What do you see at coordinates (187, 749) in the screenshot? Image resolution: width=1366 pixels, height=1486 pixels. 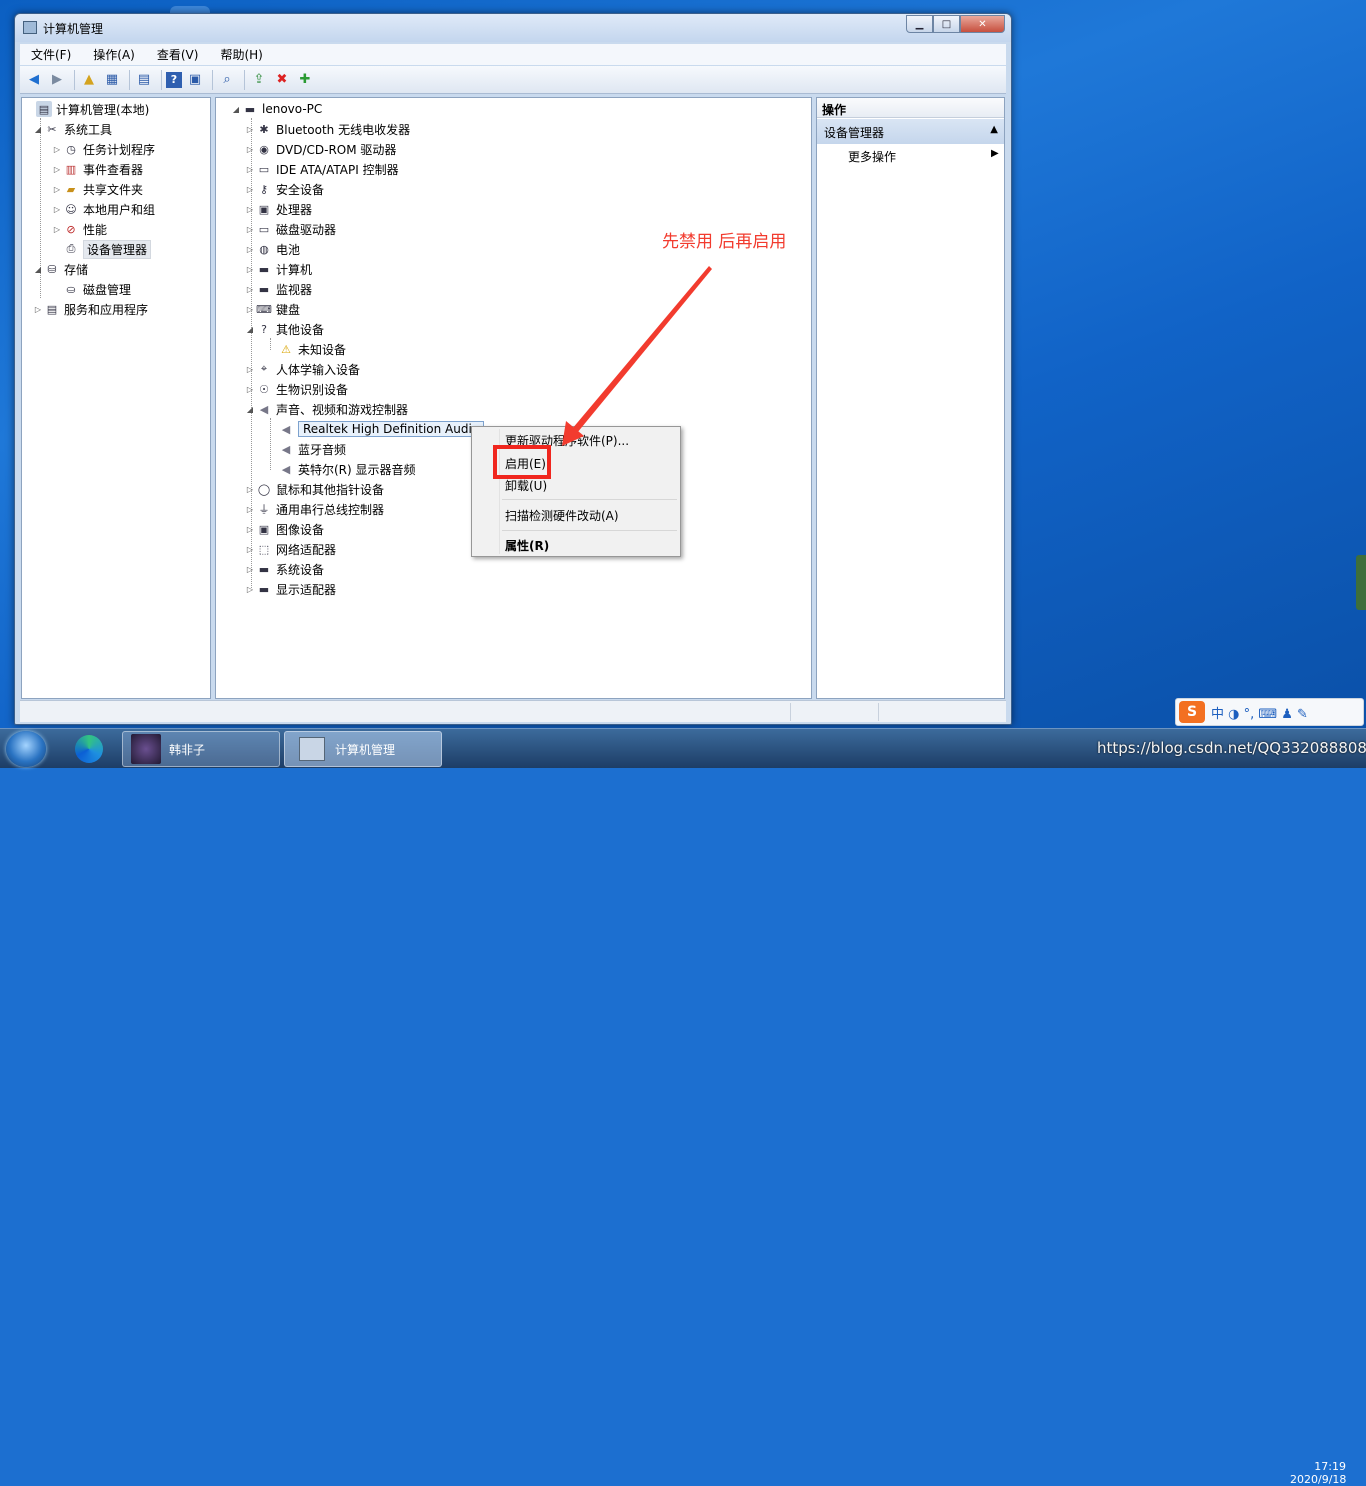 I see `taskbar-label: 韩非子` at bounding box center [187, 749].